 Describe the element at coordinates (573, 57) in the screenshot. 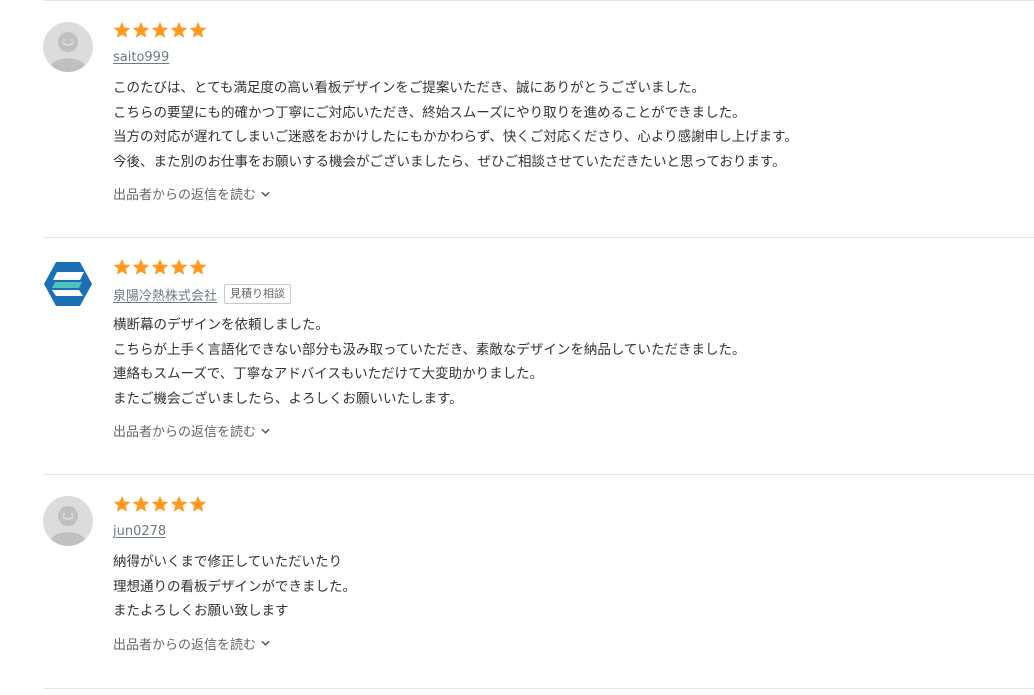

I see `reviewer-row: saito999` at that location.